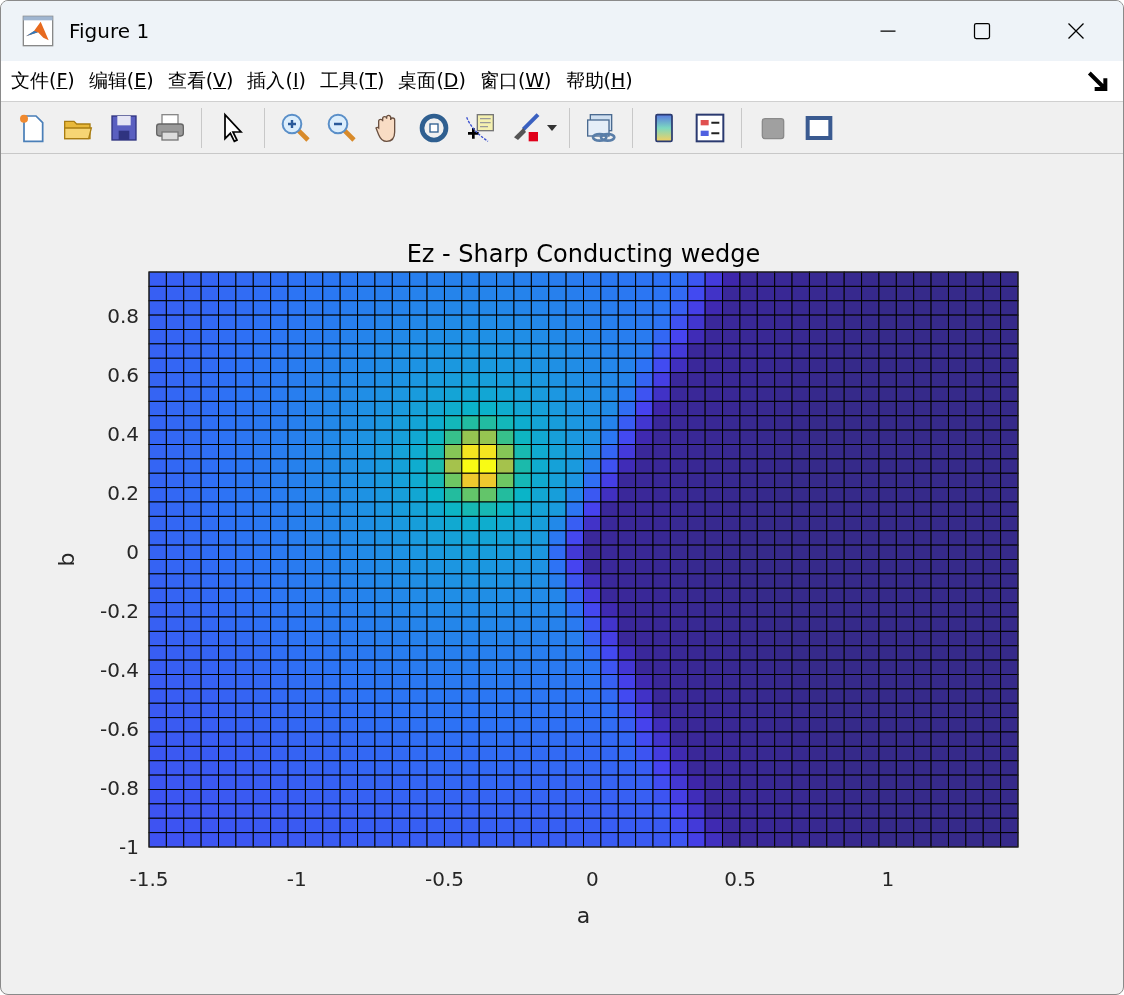  I want to click on print-icon, so click(170, 127).